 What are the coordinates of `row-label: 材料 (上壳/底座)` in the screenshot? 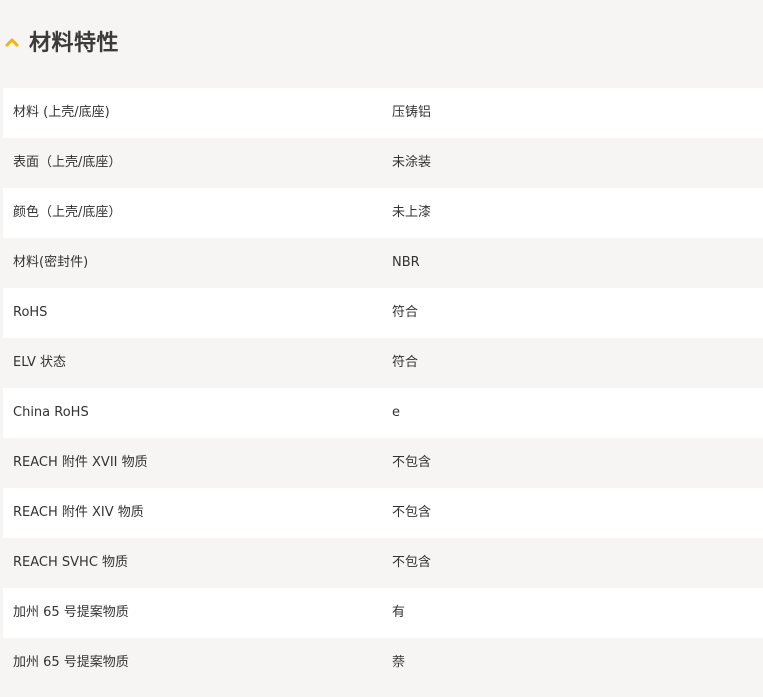 It's located at (61, 112).